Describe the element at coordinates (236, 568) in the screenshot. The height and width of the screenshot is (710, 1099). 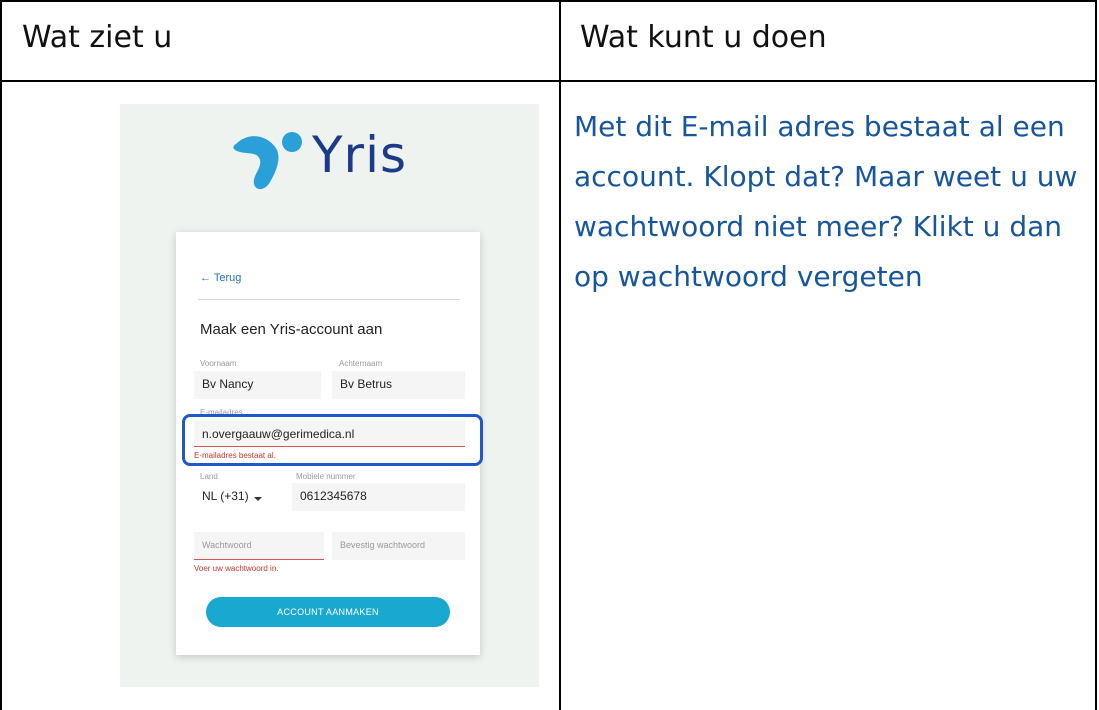
I see `password-error-message: Voer uw wachtwoord in.` at that location.